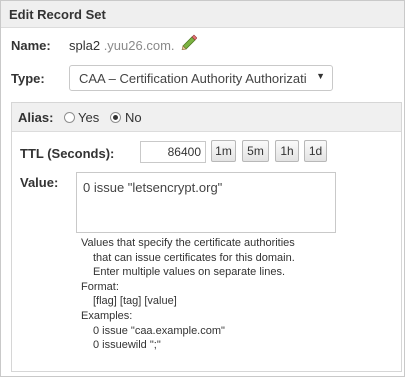 Image resolution: width=405 pixels, height=377 pixels. I want to click on help-line: [flag] [tag] [value], so click(135, 301).